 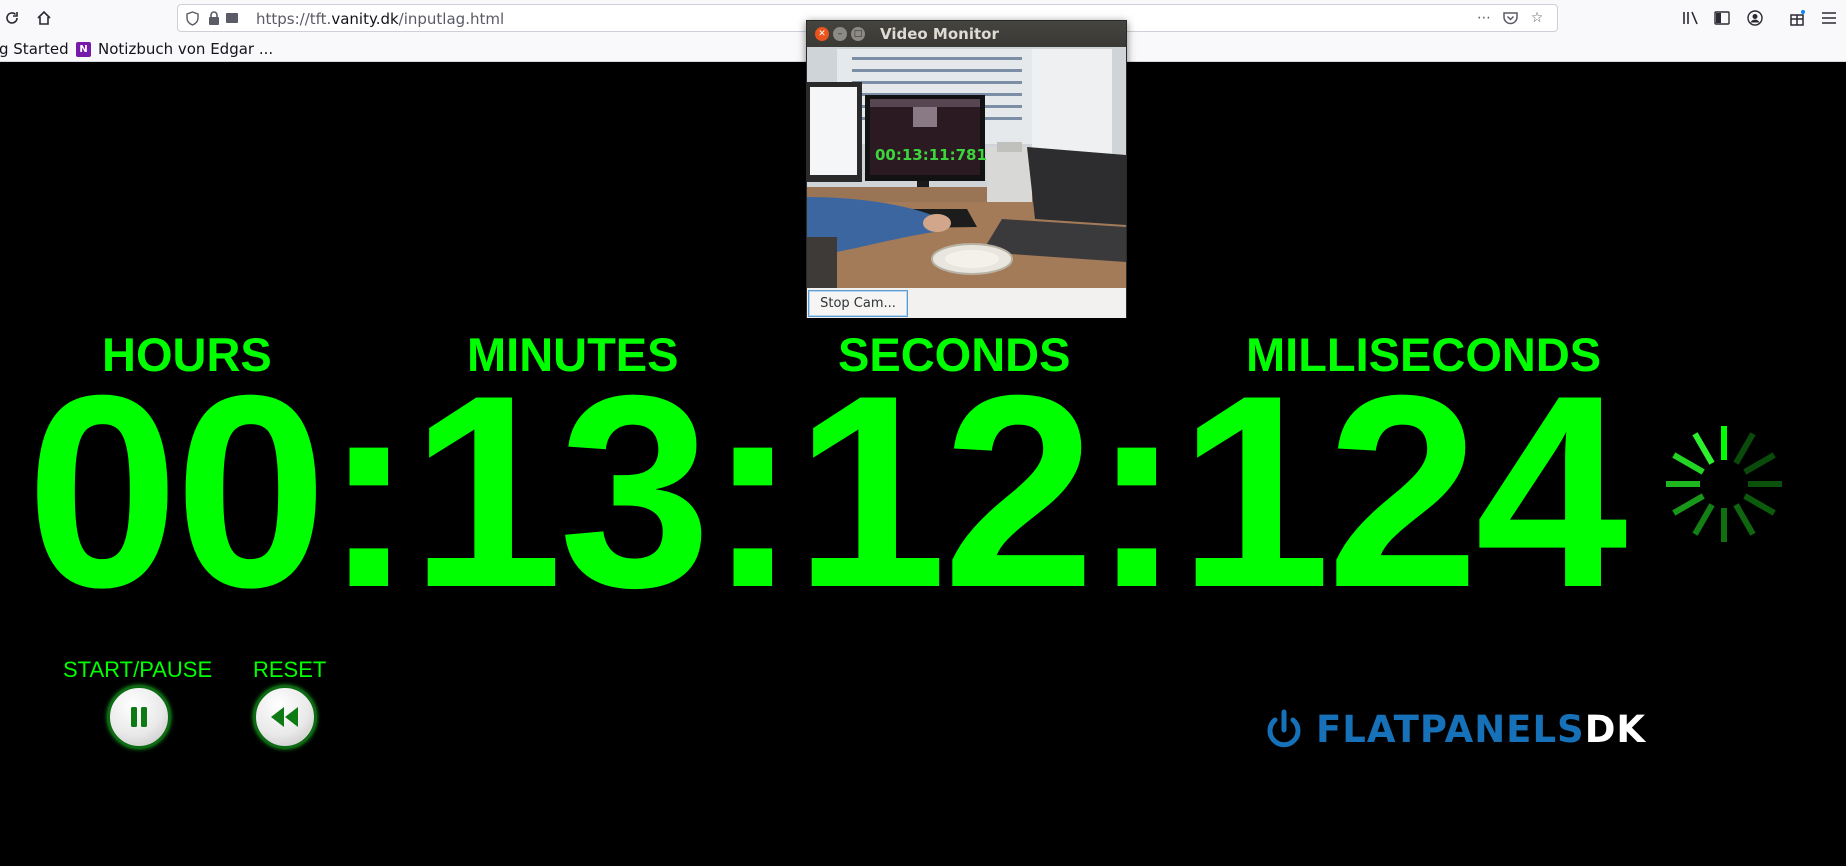 What do you see at coordinates (1829, 18) in the screenshot?
I see `menu-icon` at bounding box center [1829, 18].